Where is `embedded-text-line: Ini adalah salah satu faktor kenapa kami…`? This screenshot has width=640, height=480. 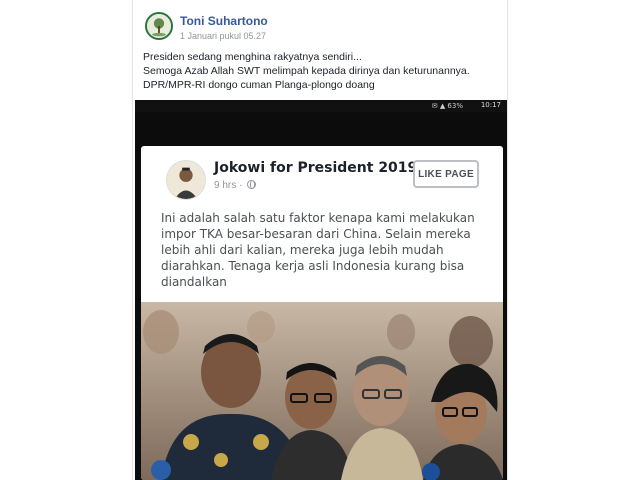
embedded-text-line: Ini adalah salah satu faktor kenapa kami… is located at coordinates (318, 218).